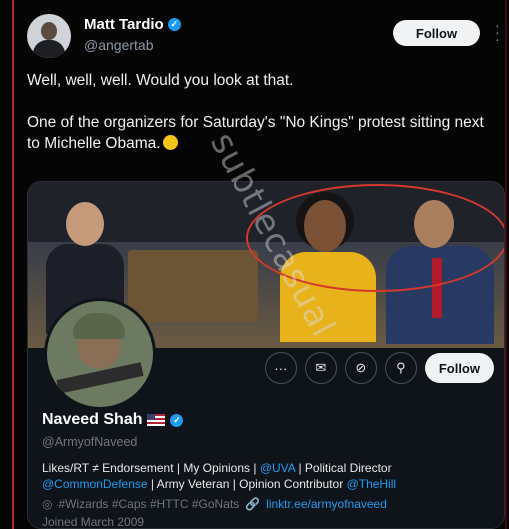 The width and height of the screenshot is (509, 529). What do you see at coordinates (247, 484) in the screenshot?
I see `bio-text-3: | Army Veteran | Opinion Contributor` at bounding box center [247, 484].